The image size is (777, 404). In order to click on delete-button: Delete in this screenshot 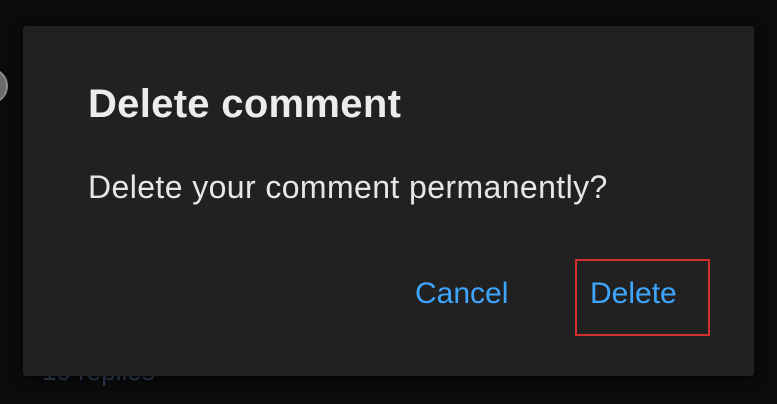, I will do `click(633, 294)`.